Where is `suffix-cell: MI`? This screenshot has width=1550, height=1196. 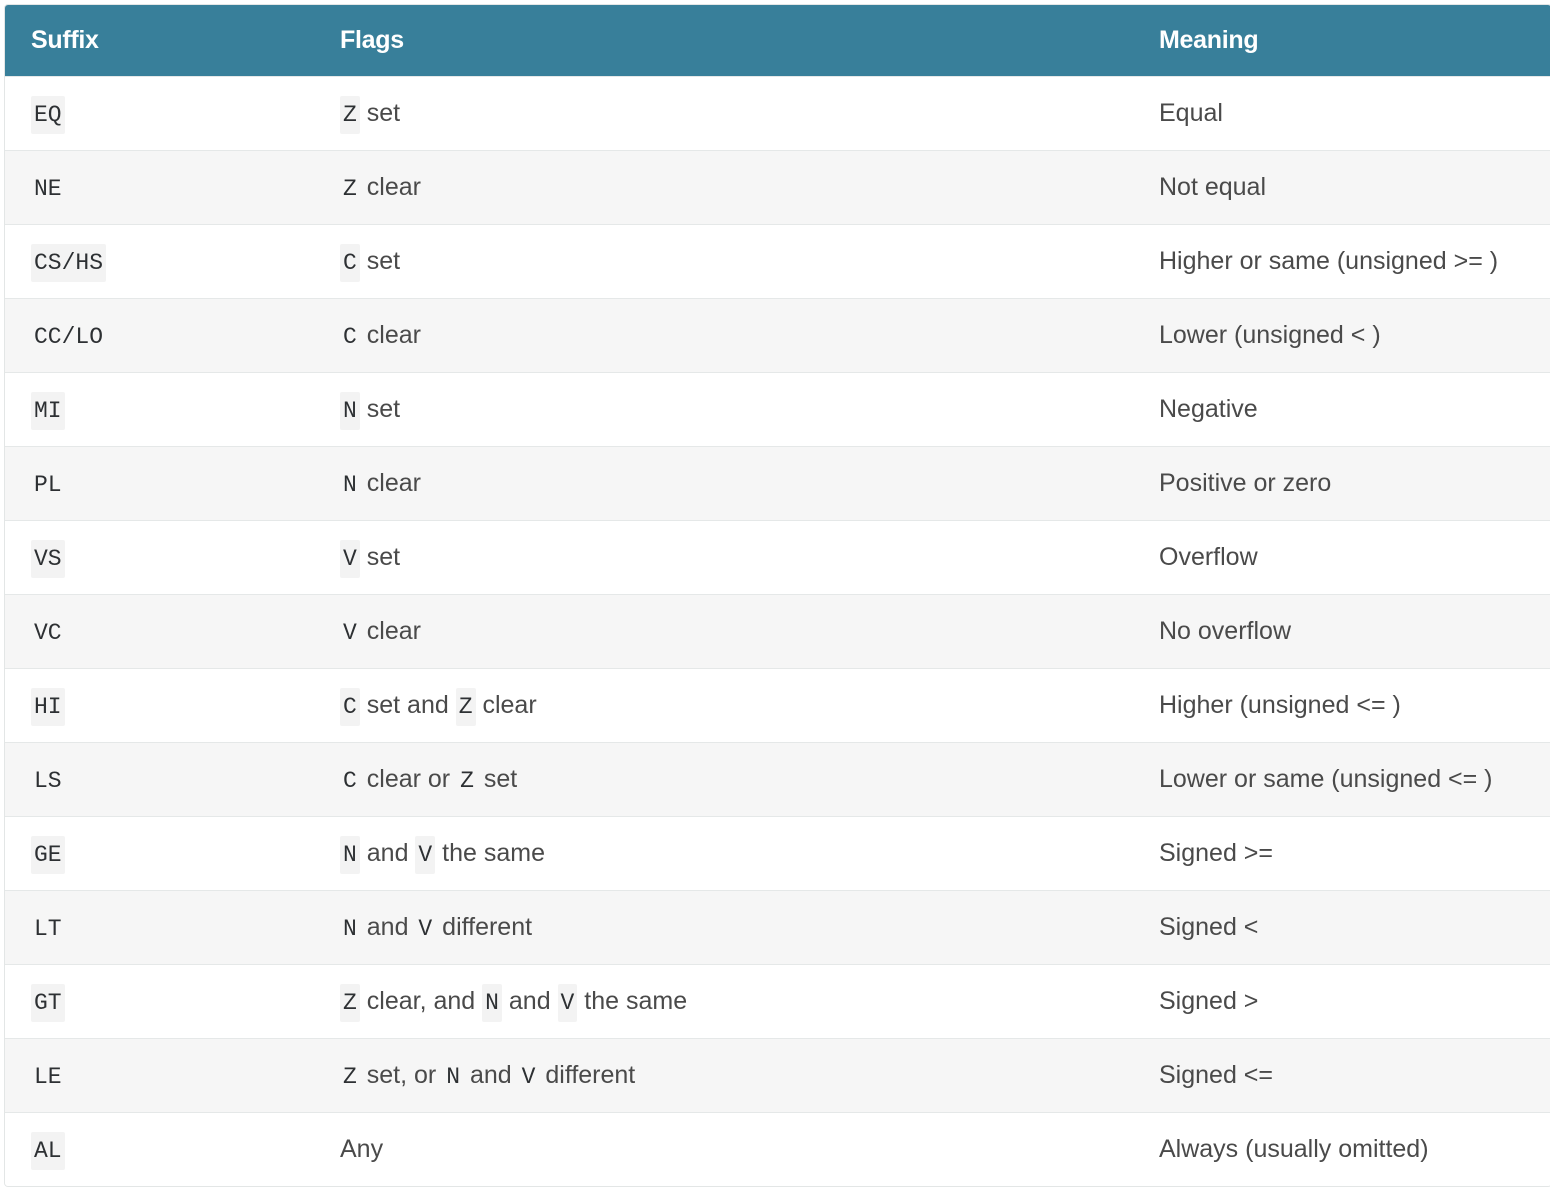
suffix-cell: MI is located at coordinates (159, 409).